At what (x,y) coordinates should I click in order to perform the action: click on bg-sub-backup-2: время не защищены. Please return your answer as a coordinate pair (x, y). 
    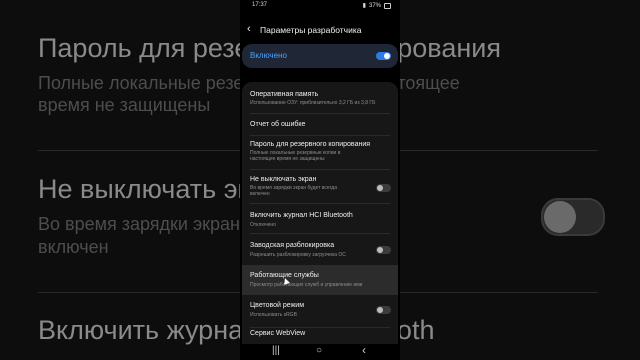
    Looking at the image, I should click on (124, 105).